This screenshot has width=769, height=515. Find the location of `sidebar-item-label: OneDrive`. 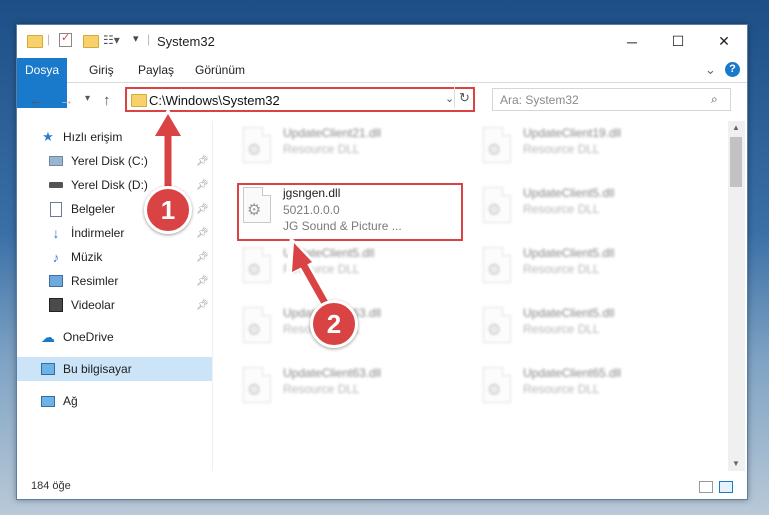

sidebar-item-label: OneDrive is located at coordinates (88, 337).